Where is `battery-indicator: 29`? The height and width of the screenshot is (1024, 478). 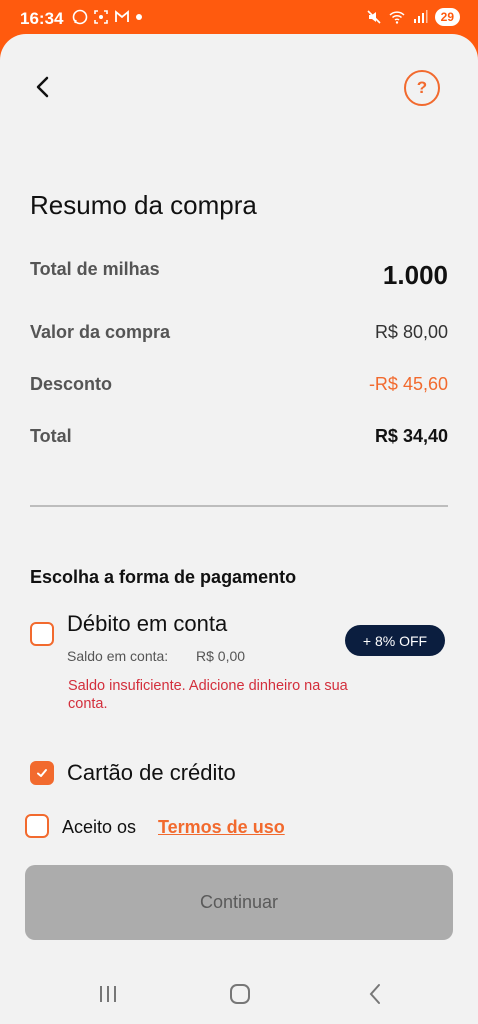
battery-indicator: 29 is located at coordinates (447, 17).